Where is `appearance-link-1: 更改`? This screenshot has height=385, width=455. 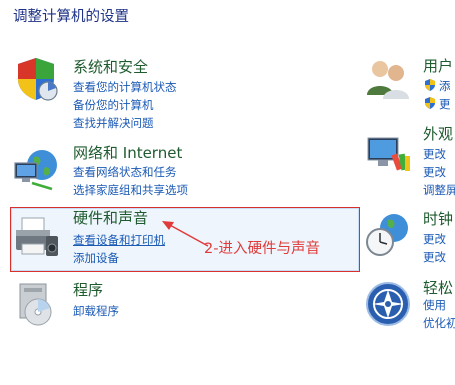 appearance-link-1: 更改 is located at coordinates (434, 154).